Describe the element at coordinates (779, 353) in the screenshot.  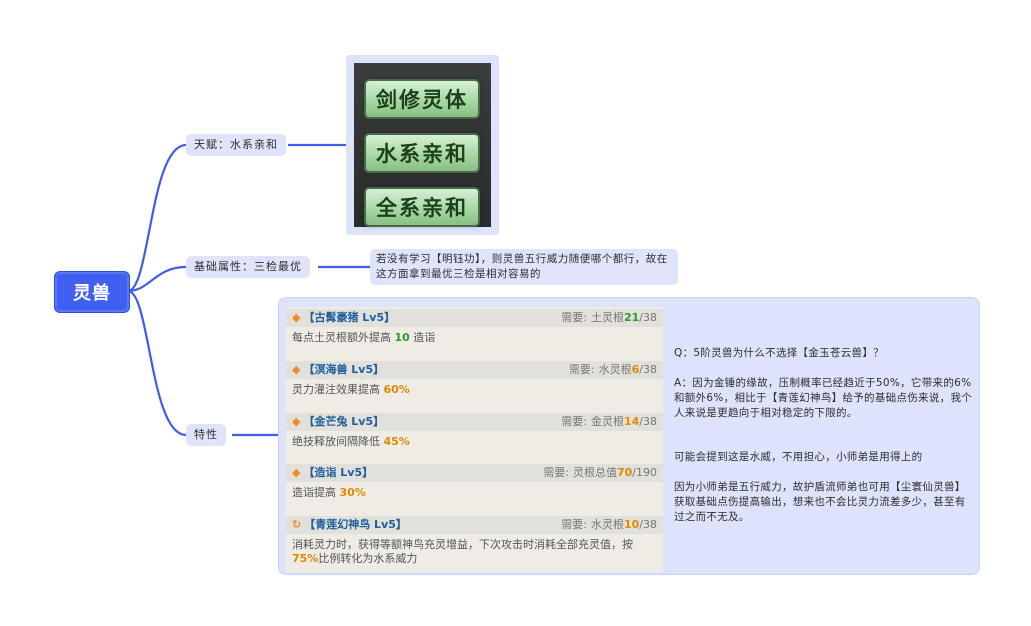
I see `qa-question: Q：5阶灵兽为什么不选择【金玉苍云兽】？` at that location.